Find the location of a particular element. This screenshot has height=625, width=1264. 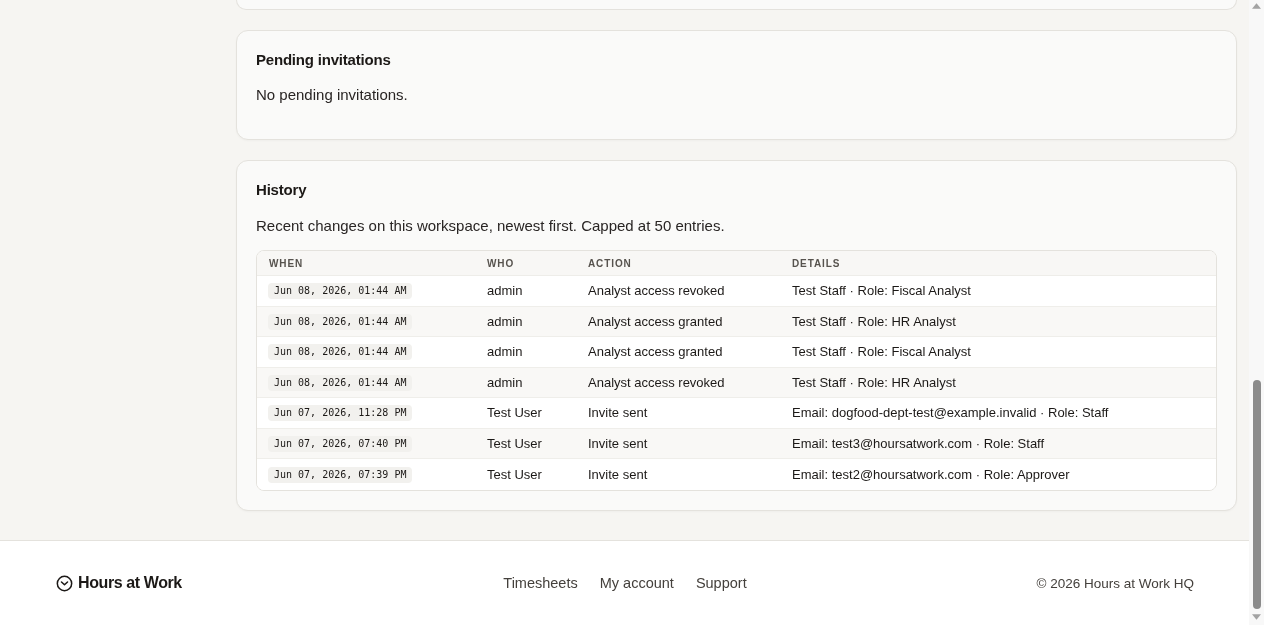

footer-link: Support is located at coordinates (721, 583).